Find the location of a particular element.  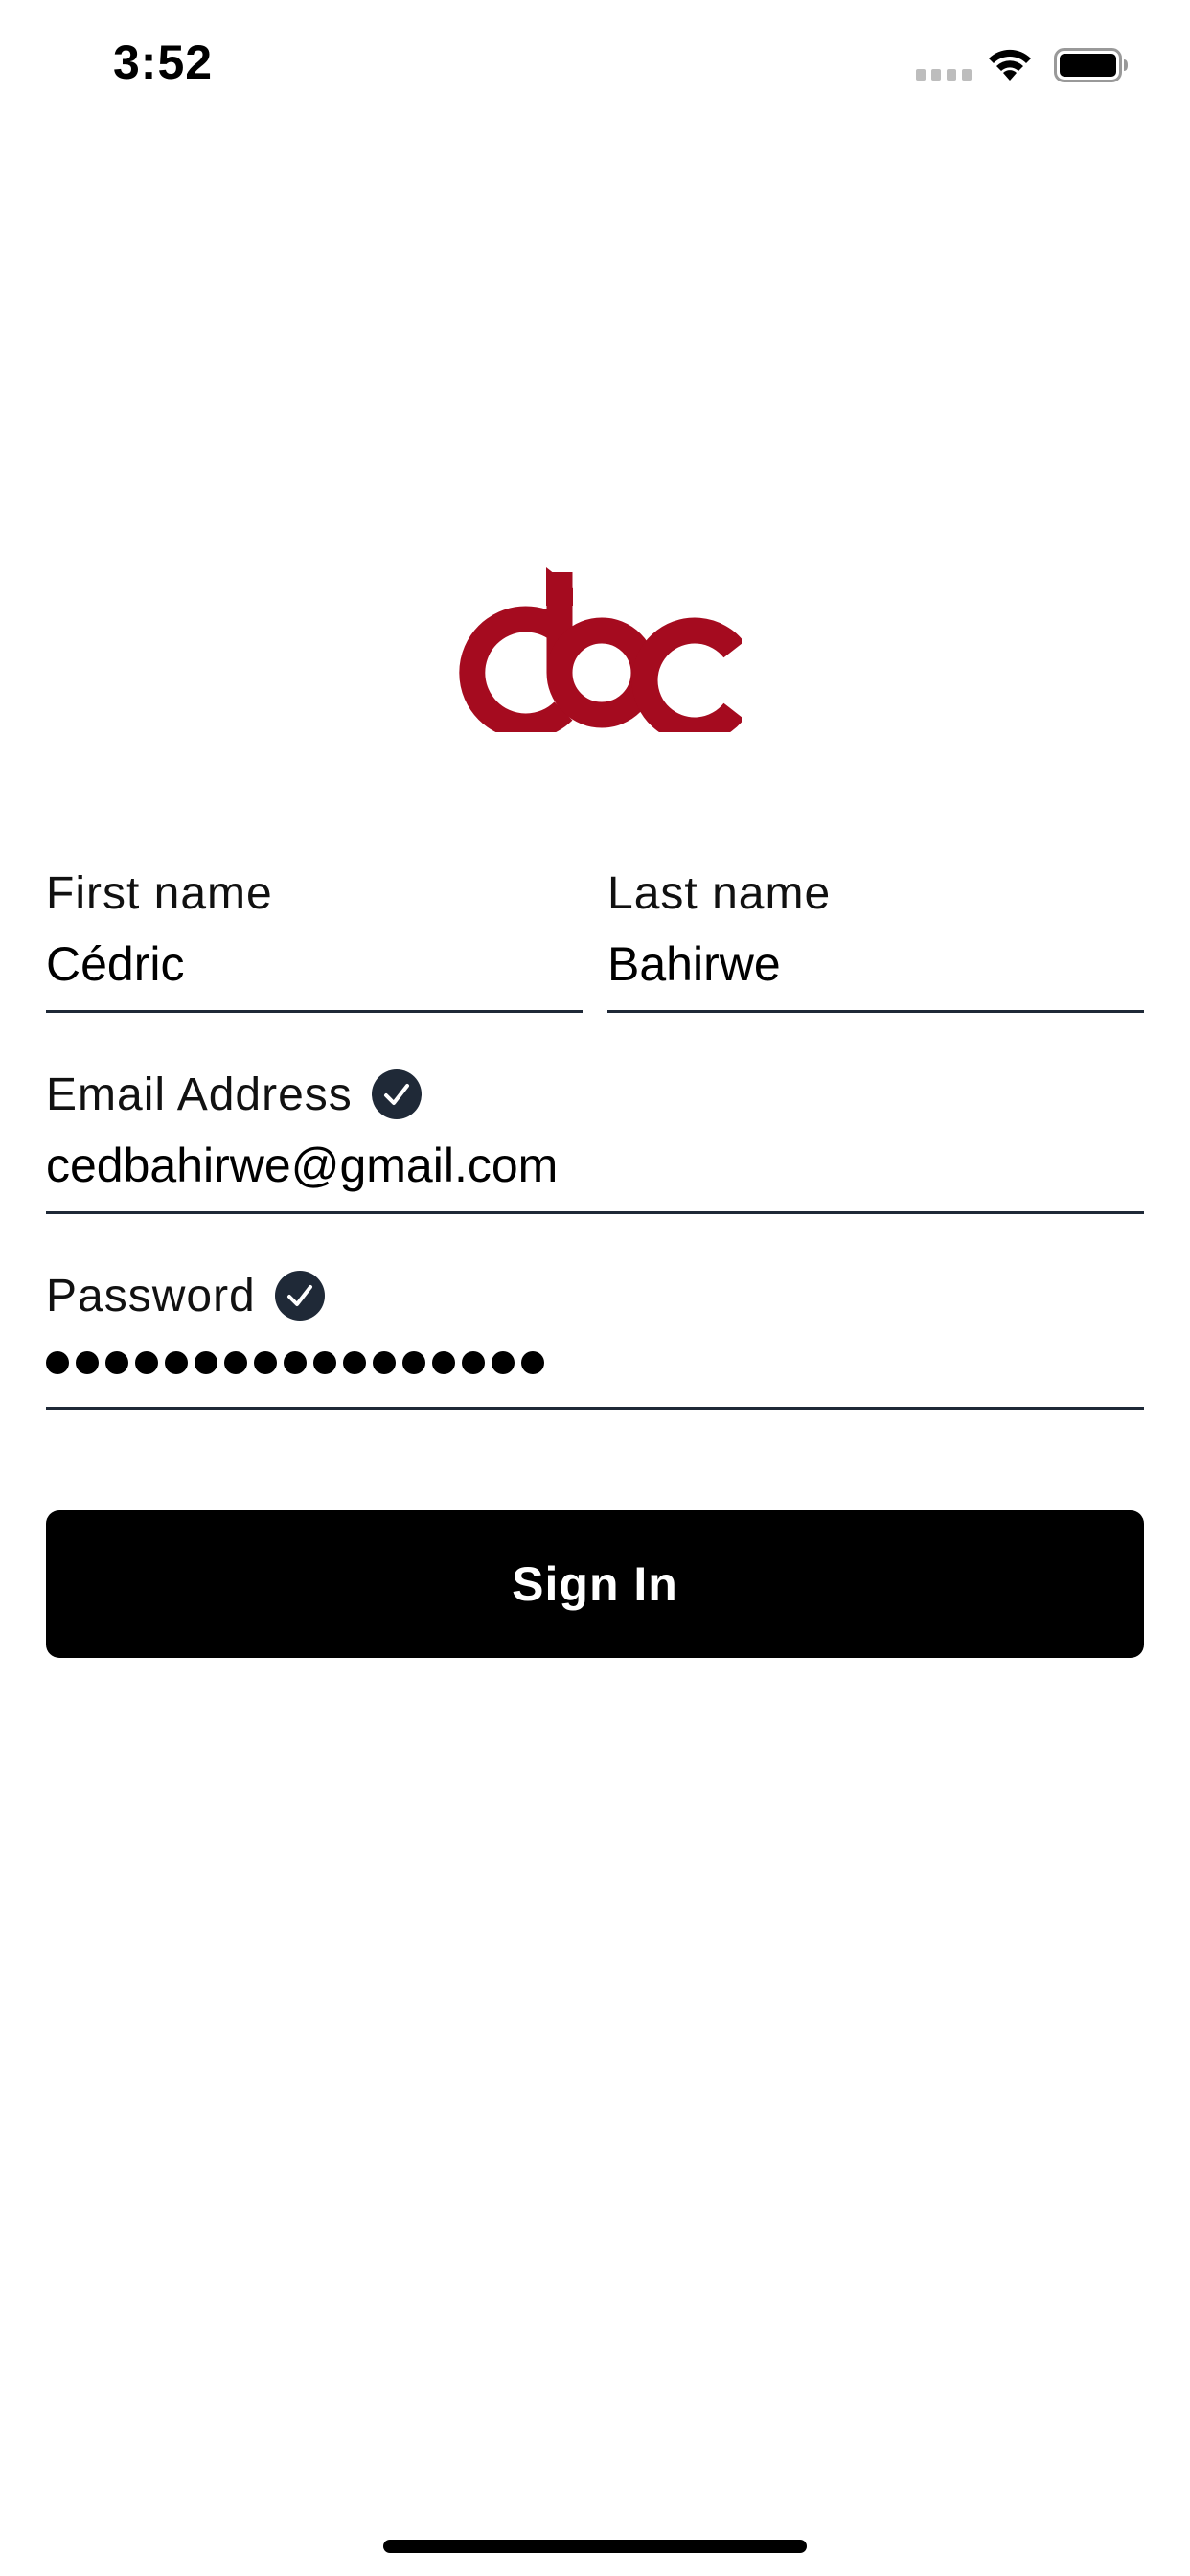

last-name-underline is located at coordinates (875, 1012).